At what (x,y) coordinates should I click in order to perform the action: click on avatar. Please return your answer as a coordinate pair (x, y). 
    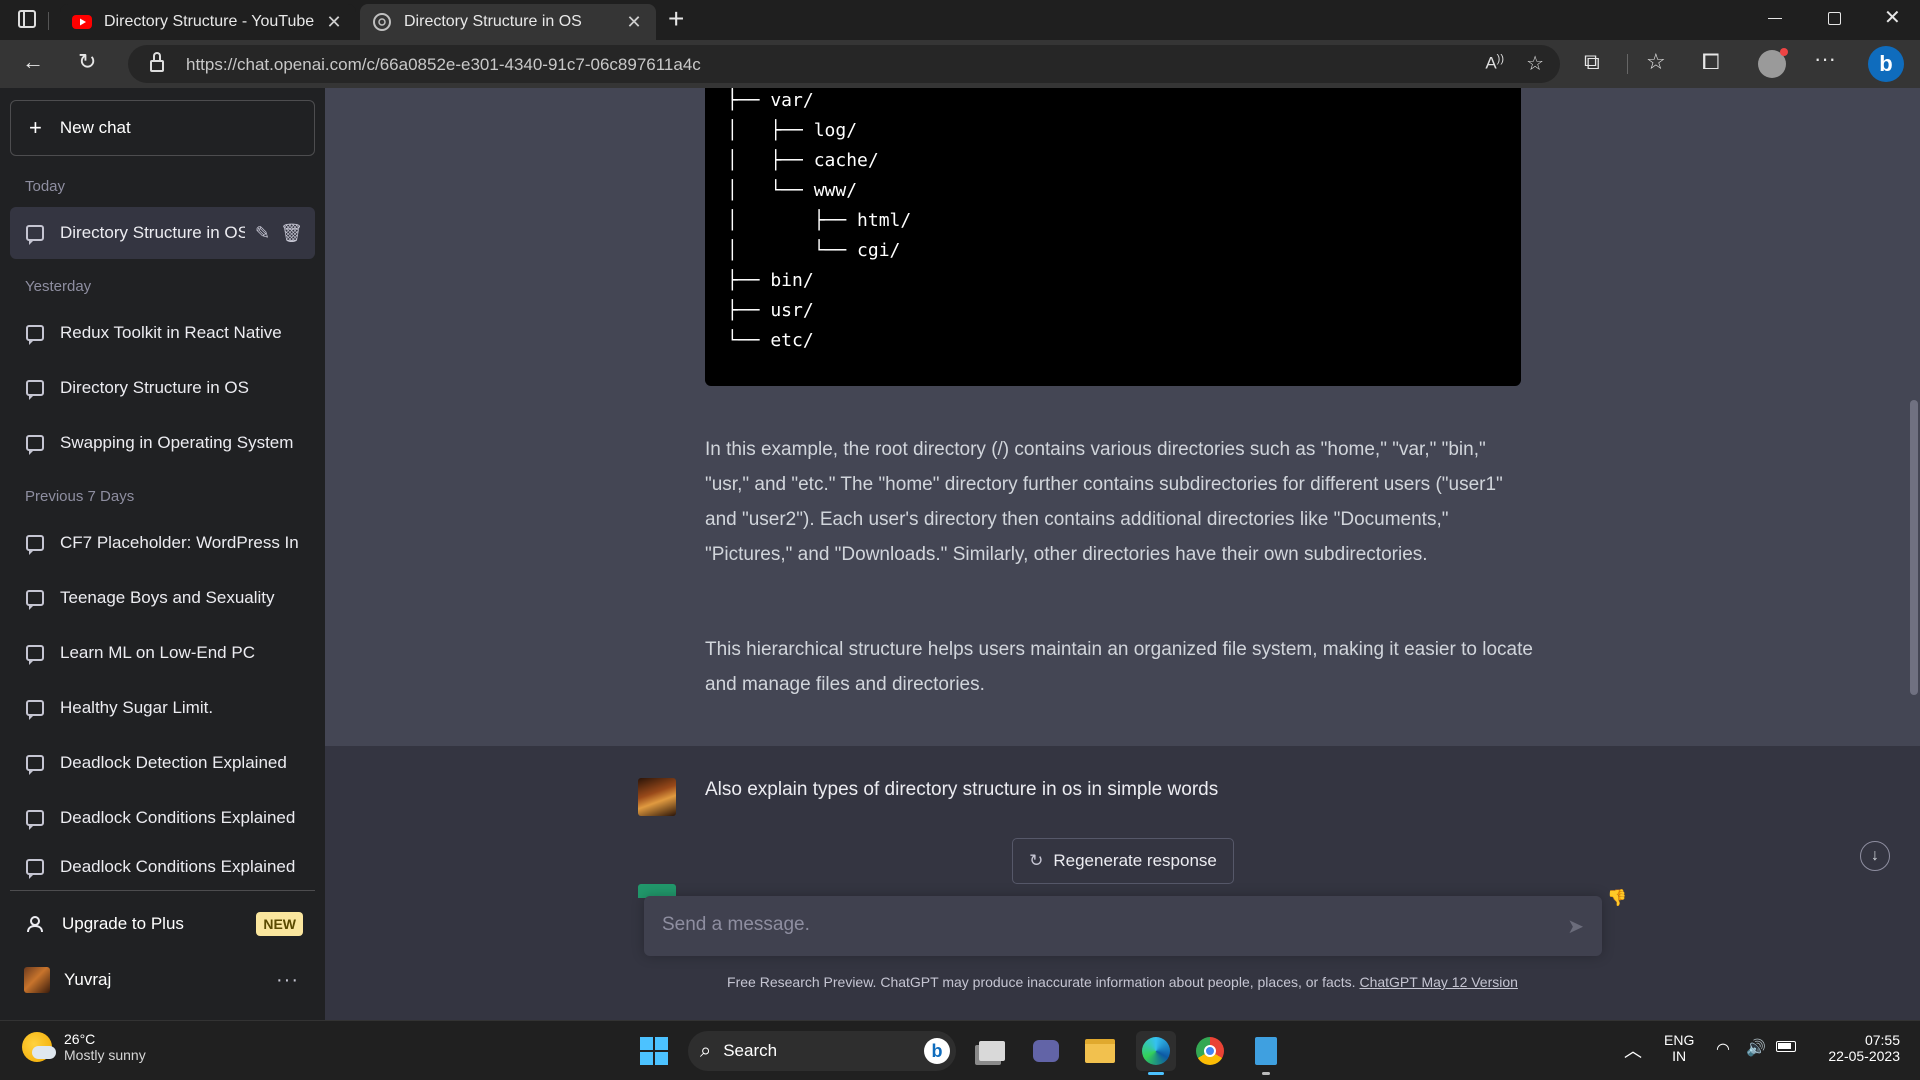
    Looking at the image, I should click on (37, 980).